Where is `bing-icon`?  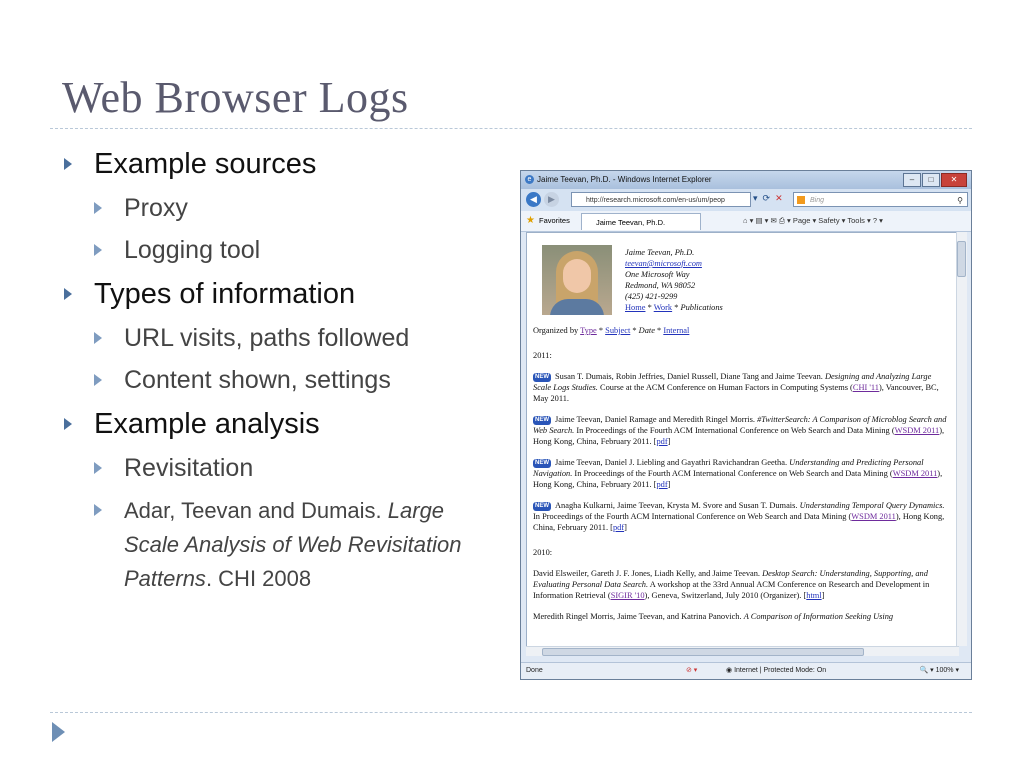 bing-icon is located at coordinates (801, 200).